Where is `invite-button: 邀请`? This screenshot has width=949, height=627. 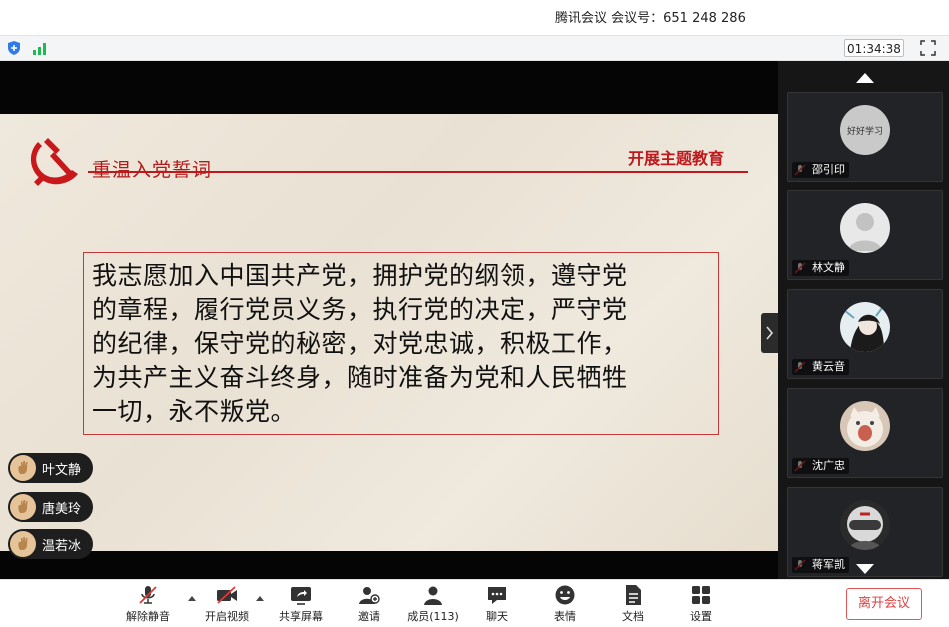
invite-button: 邀请 is located at coordinates (369, 604).